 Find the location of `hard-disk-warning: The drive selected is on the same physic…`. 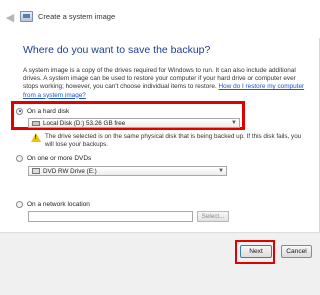

hard-disk-warning: The drive selected is on the same physic… is located at coordinates (173, 140).